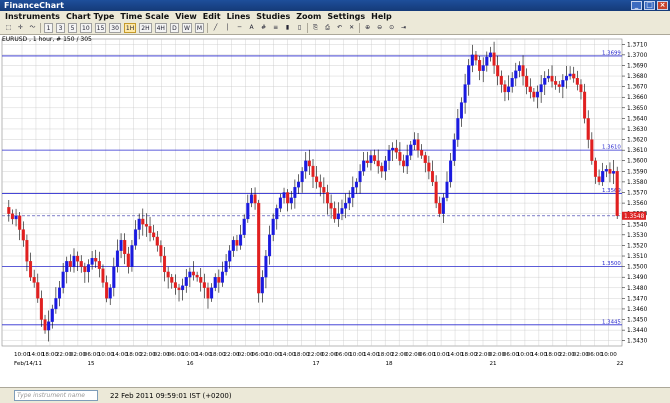  Describe the element at coordinates (636, 5) in the screenshot. I see `minimize-icon: _` at that location.